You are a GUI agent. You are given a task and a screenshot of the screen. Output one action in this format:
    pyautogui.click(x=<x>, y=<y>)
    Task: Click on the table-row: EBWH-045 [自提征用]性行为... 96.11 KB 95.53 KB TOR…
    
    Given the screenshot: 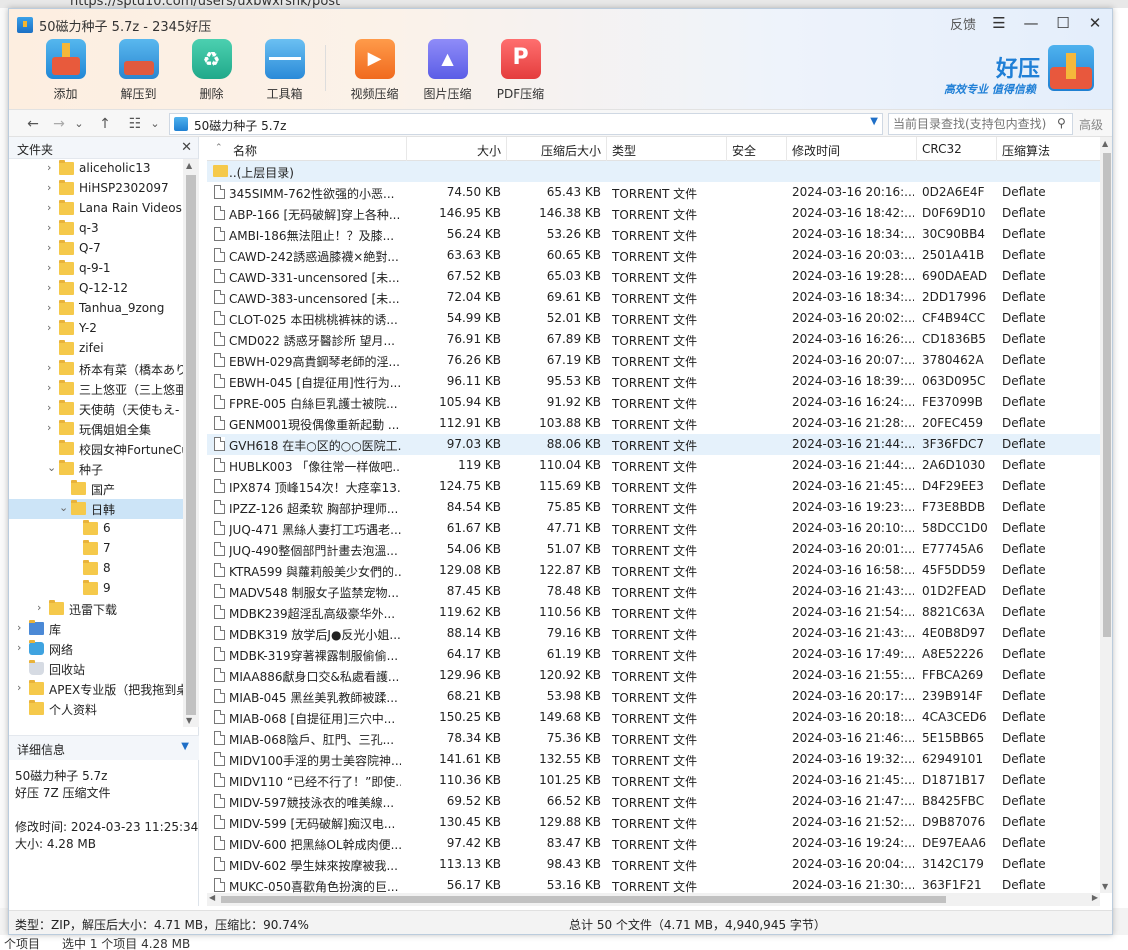 What is the action you would take?
    pyautogui.click(x=653, y=381)
    